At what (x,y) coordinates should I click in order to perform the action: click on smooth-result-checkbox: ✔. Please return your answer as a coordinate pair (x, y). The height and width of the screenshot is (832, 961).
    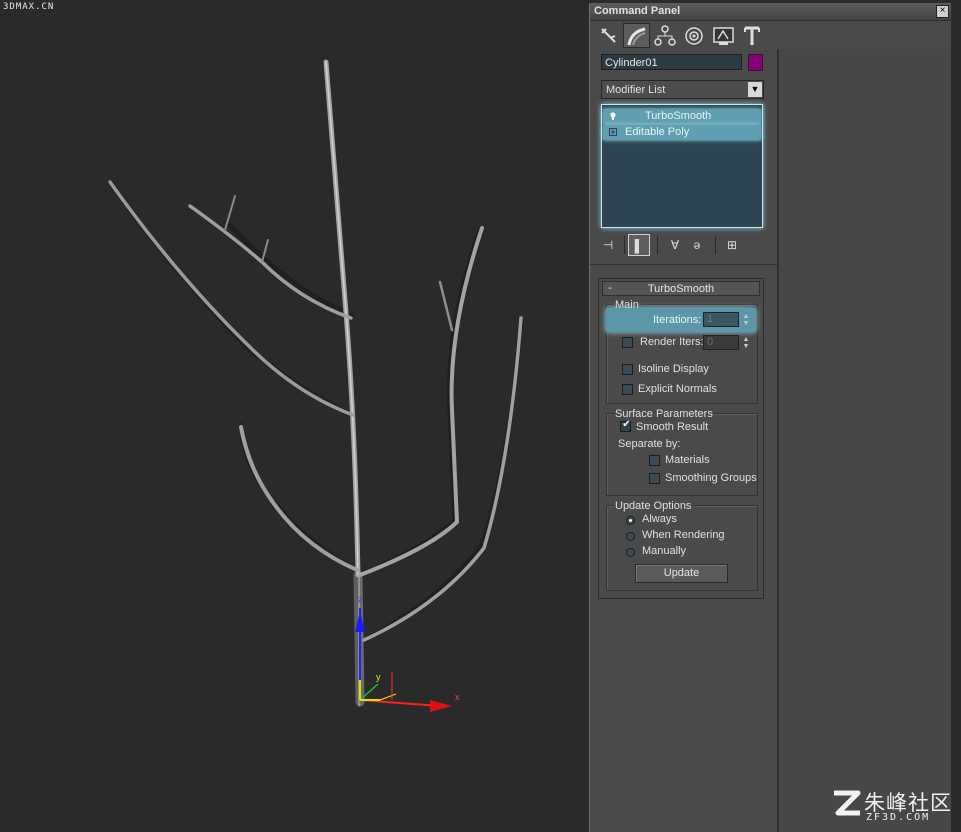
    Looking at the image, I should click on (625, 425).